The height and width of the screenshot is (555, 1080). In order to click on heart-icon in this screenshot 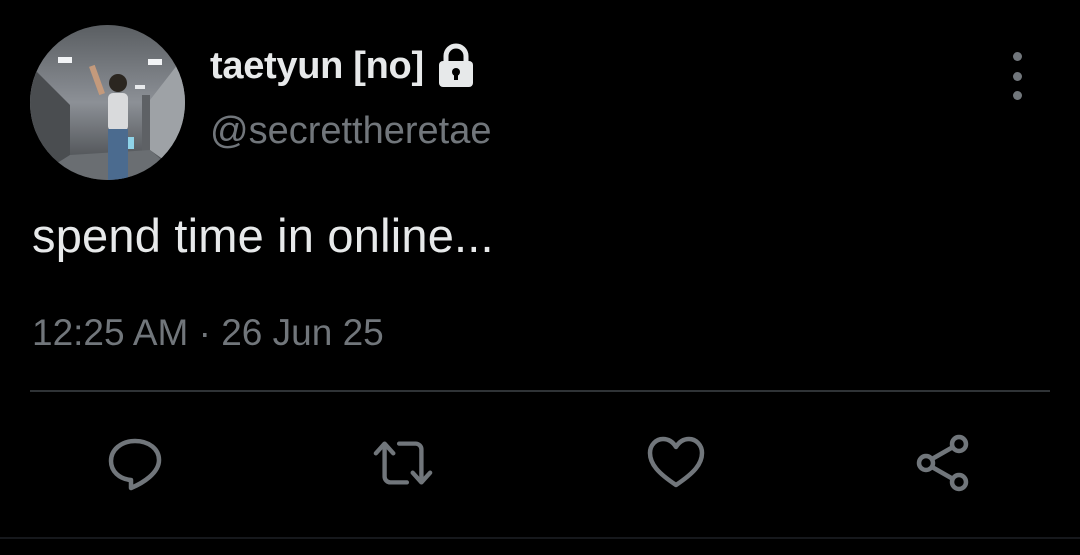, I will do `click(676, 462)`.